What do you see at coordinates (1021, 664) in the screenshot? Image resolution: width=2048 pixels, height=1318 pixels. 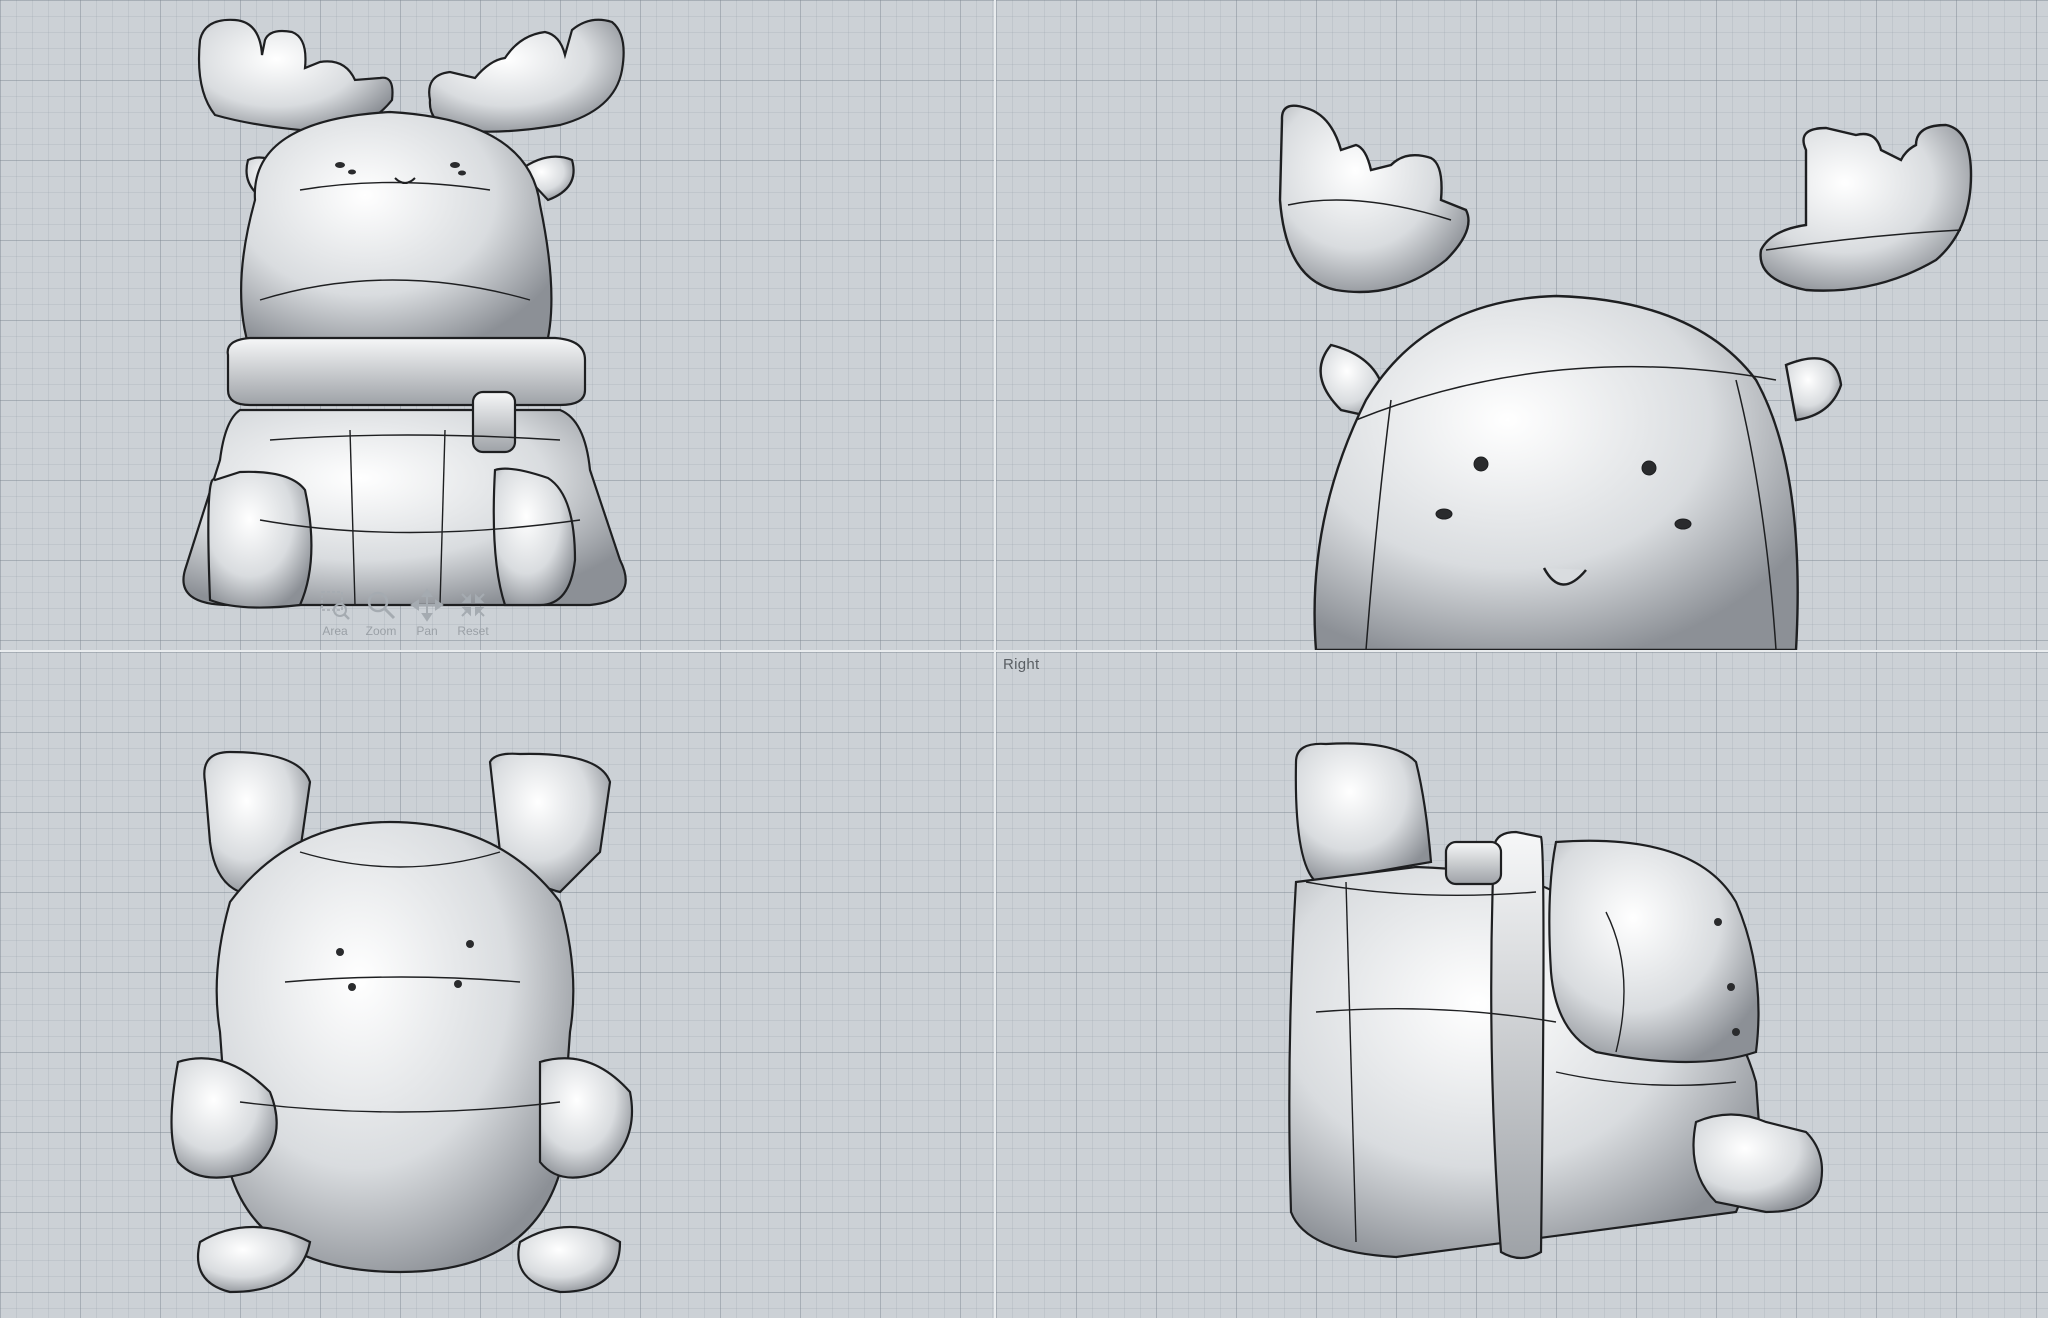 I see `viewport-title-right: Right` at bounding box center [1021, 664].